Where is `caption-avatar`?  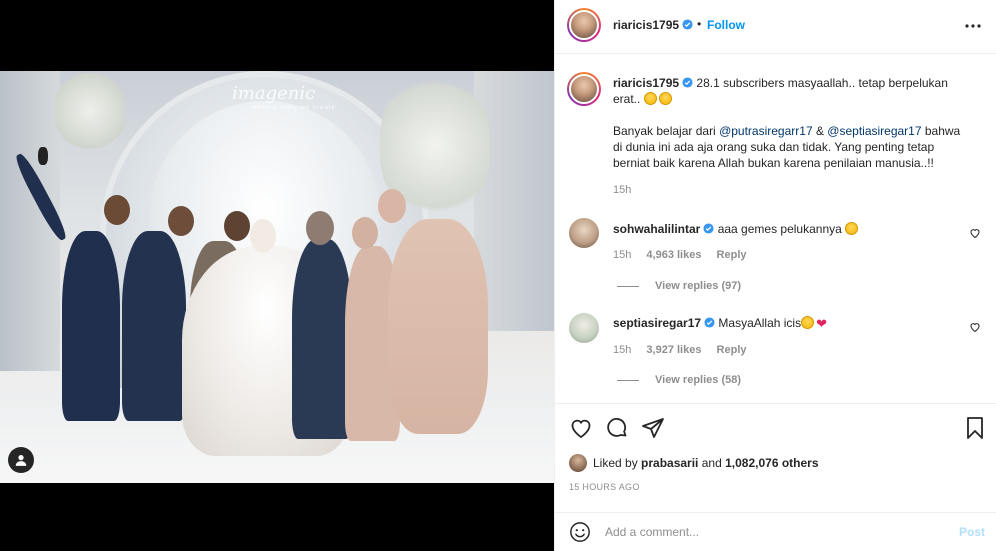
caption-avatar is located at coordinates (584, 89).